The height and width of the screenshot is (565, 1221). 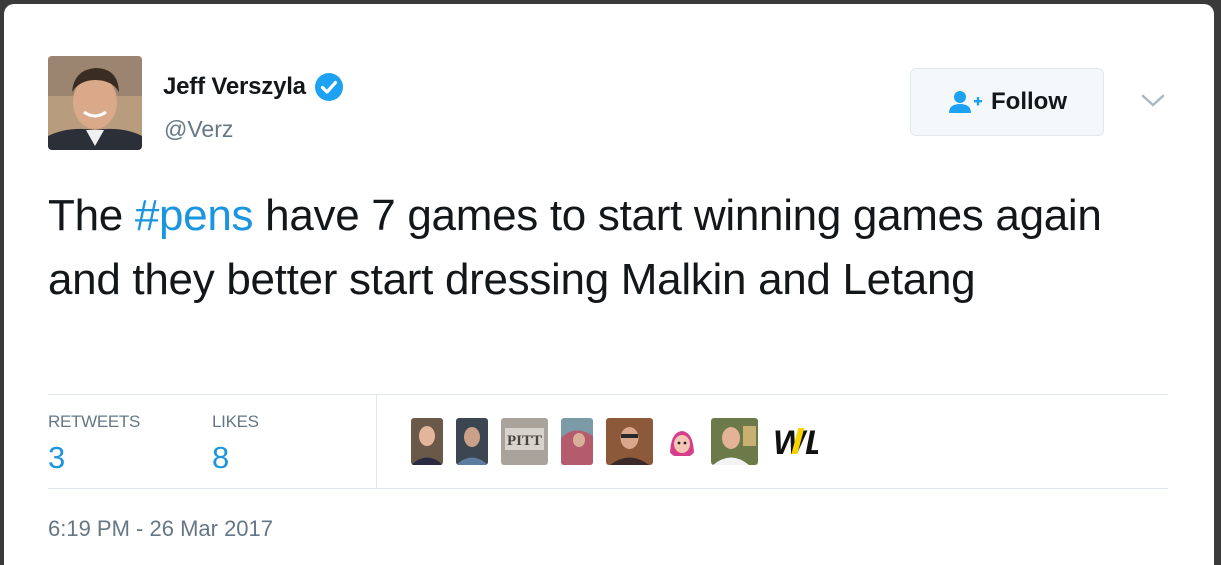 I want to click on wl-logo-icon: WL, so click(x=794, y=441).